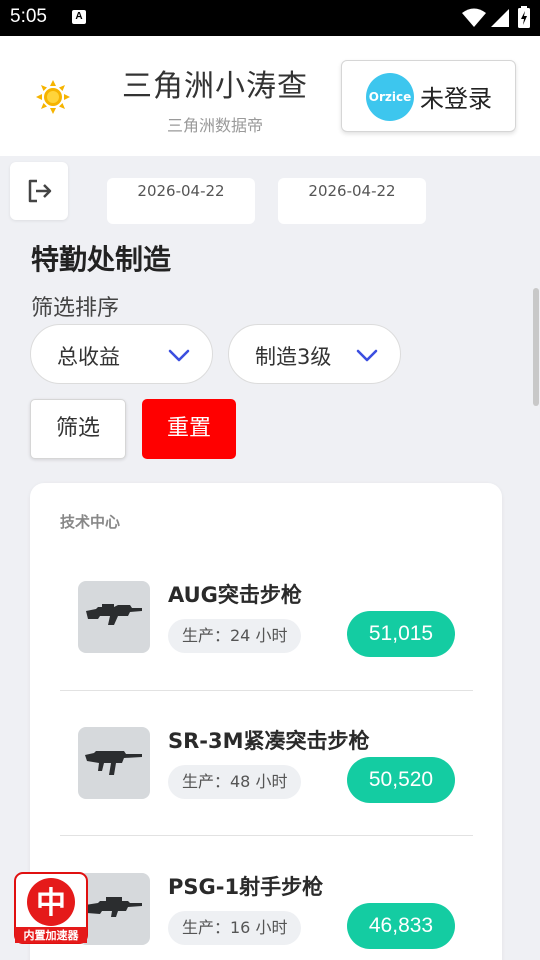 This screenshot has width=540, height=960. I want to click on list-item: PSG-1射手步枪 生产：16 小时 46,833, so click(266, 902).